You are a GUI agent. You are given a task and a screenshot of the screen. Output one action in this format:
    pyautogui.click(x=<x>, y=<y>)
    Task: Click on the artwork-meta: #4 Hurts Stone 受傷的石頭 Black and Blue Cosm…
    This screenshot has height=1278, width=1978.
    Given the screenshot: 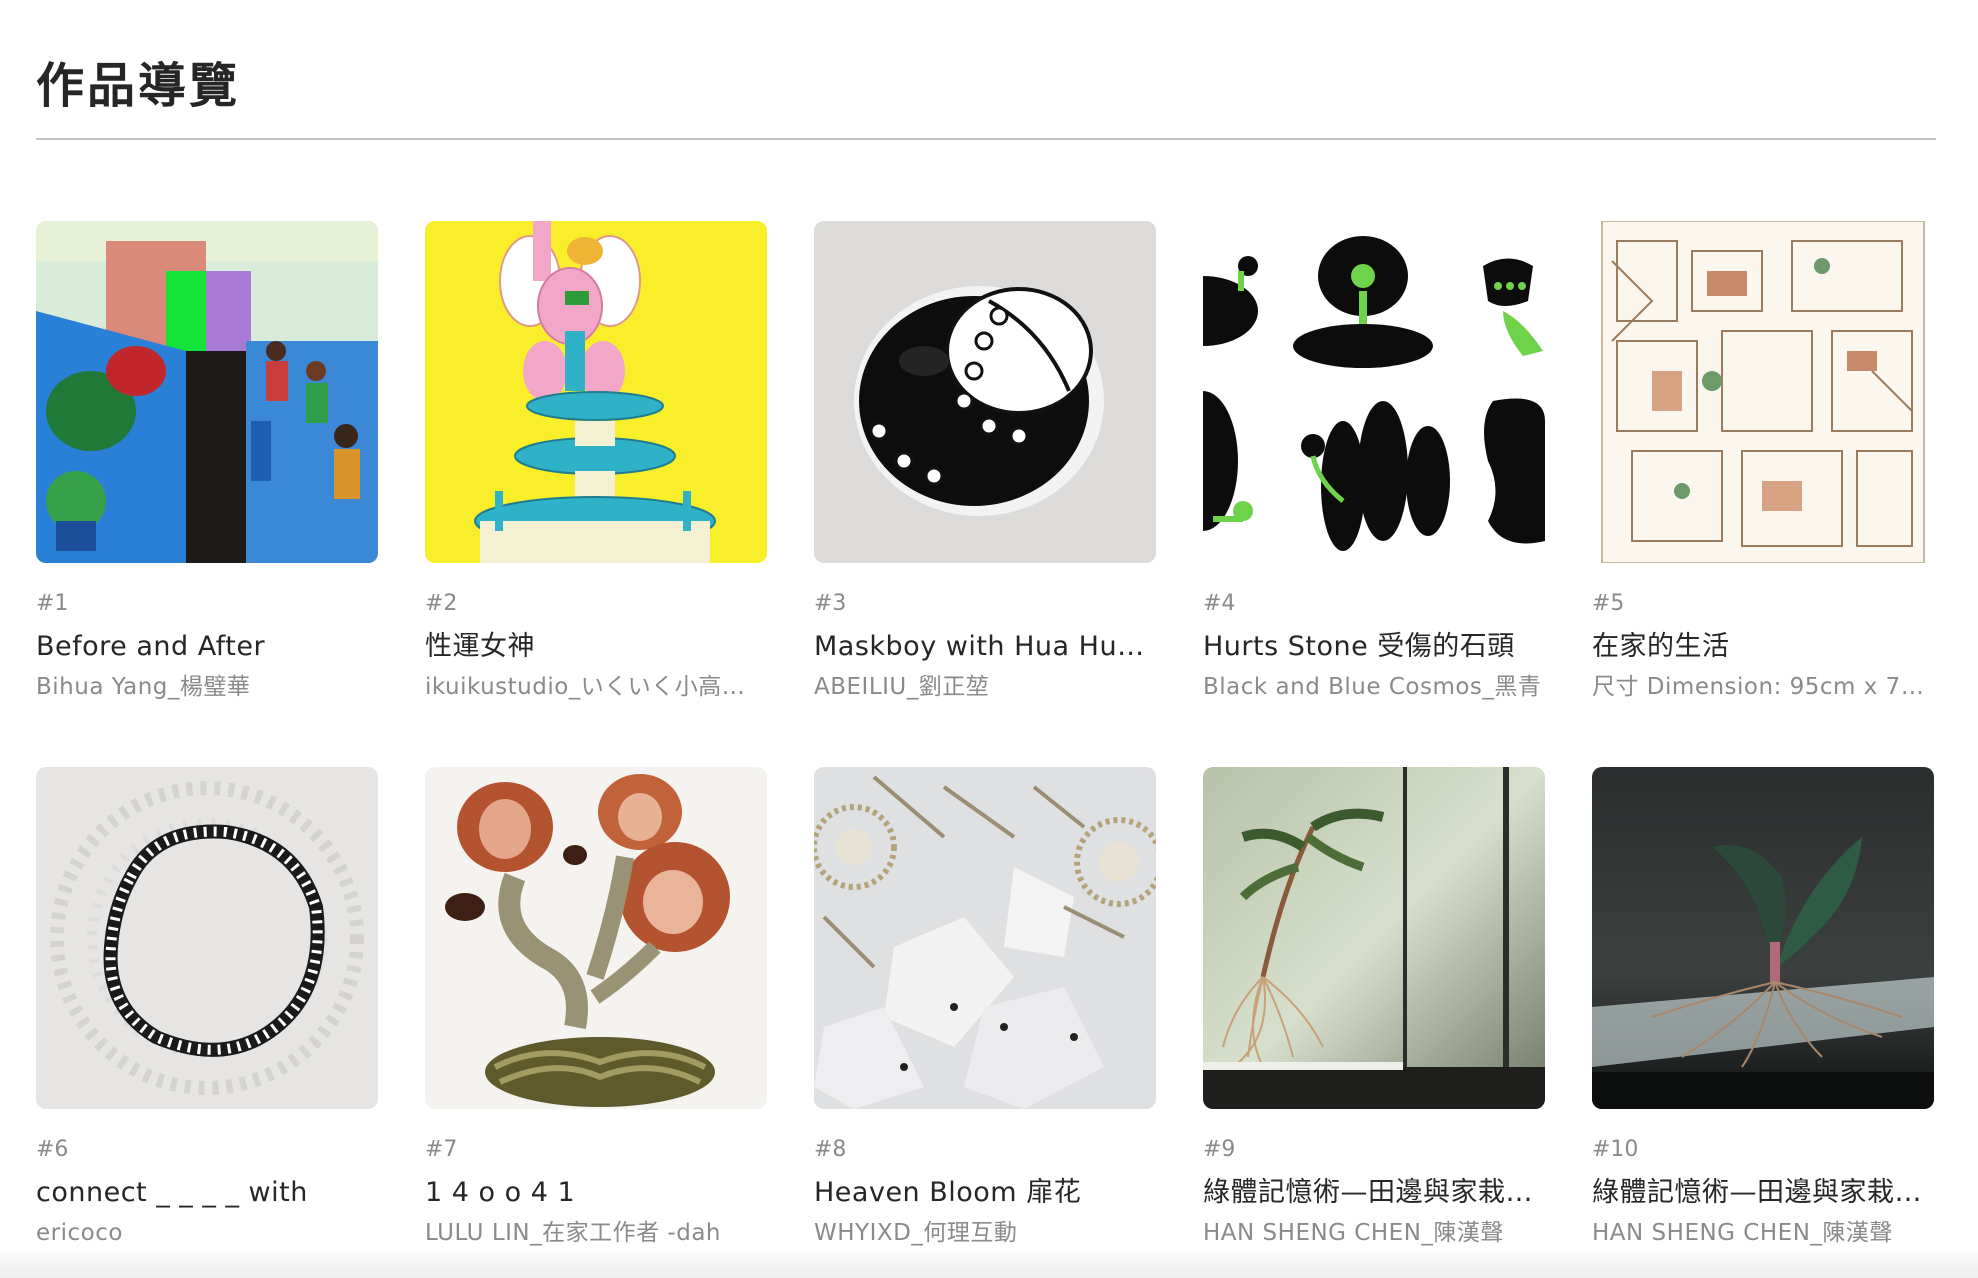 What is the action you would take?
    pyautogui.click(x=1374, y=643)
    